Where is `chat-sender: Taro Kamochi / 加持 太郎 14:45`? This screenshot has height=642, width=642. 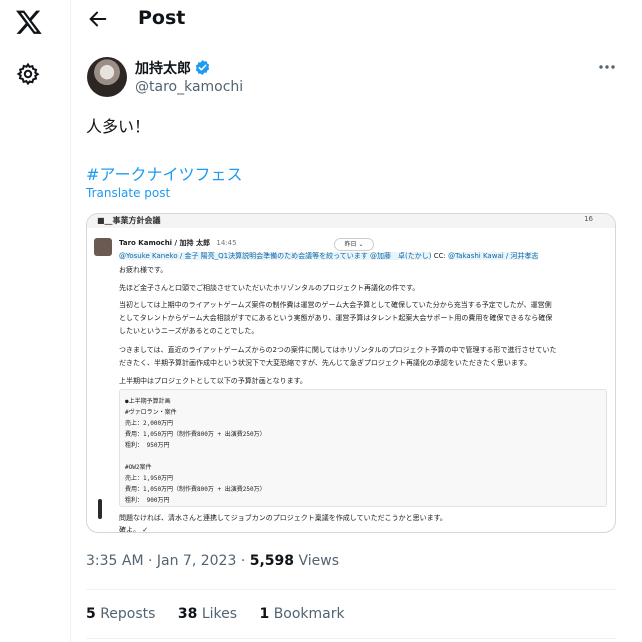
chat-sender: Taro Kamochi / 加持 太郎 14:45 is located at coordinates (178, 243).